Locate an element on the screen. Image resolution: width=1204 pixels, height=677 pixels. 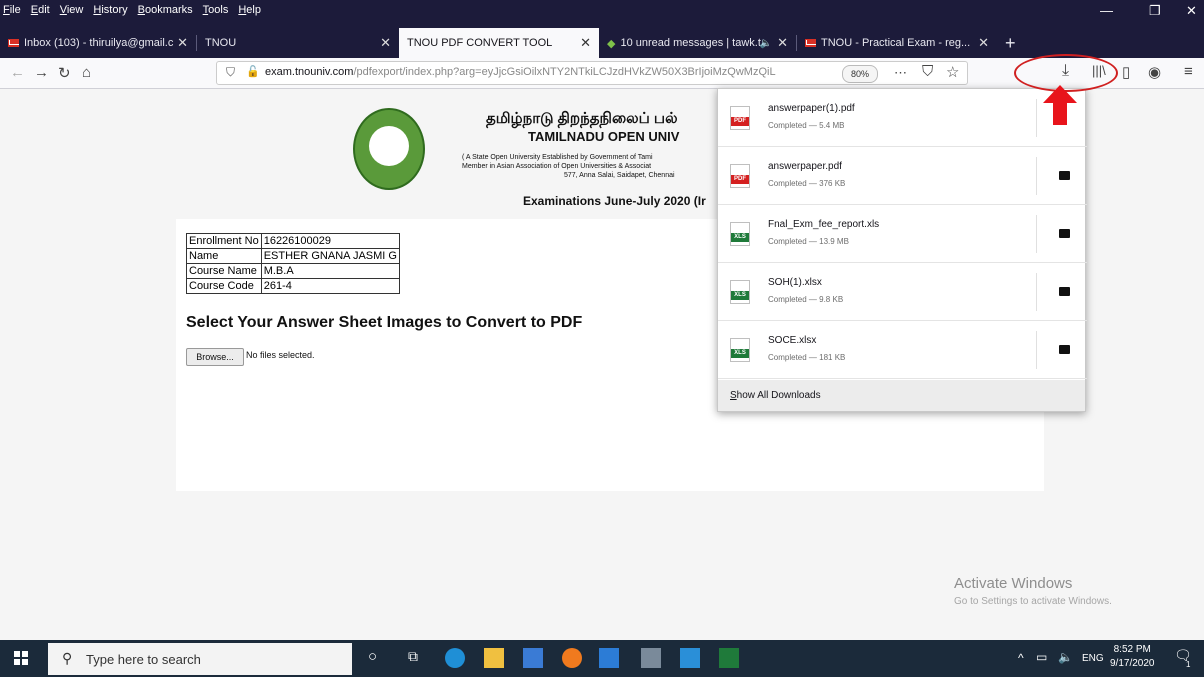
menu-edit: Edit is located at coordinates (40, 10).